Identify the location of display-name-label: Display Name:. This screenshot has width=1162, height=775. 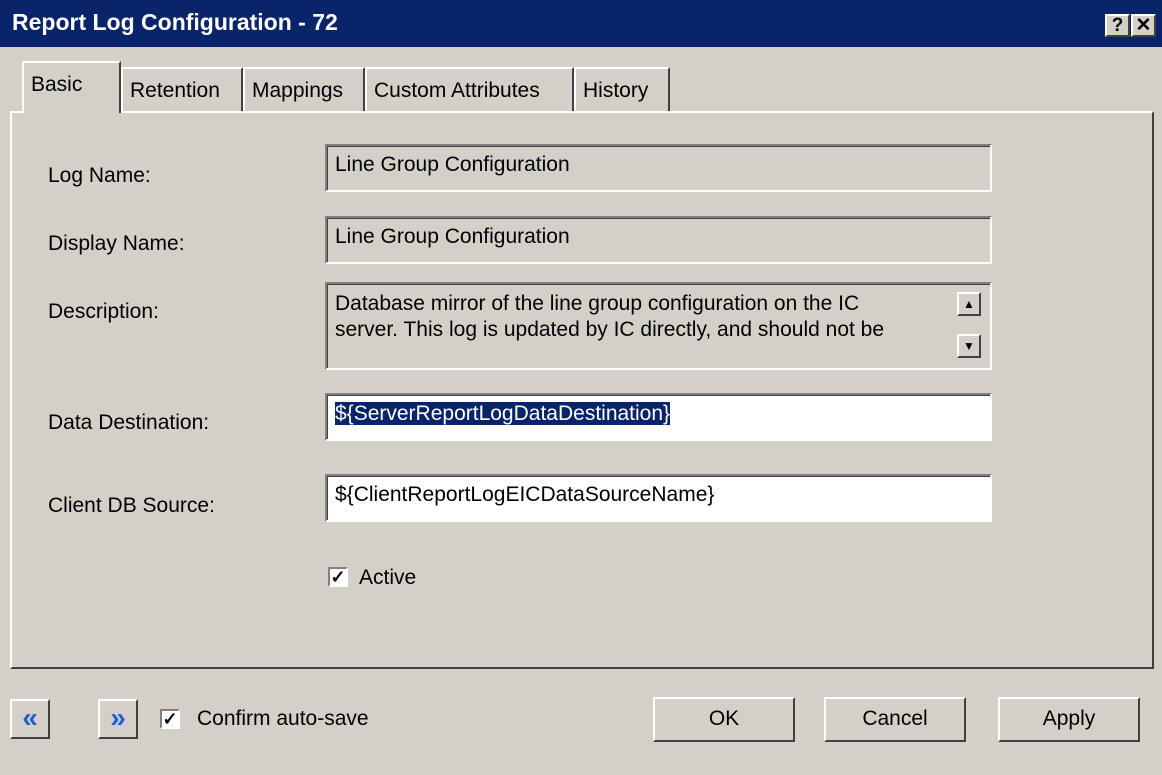
(116, 243).